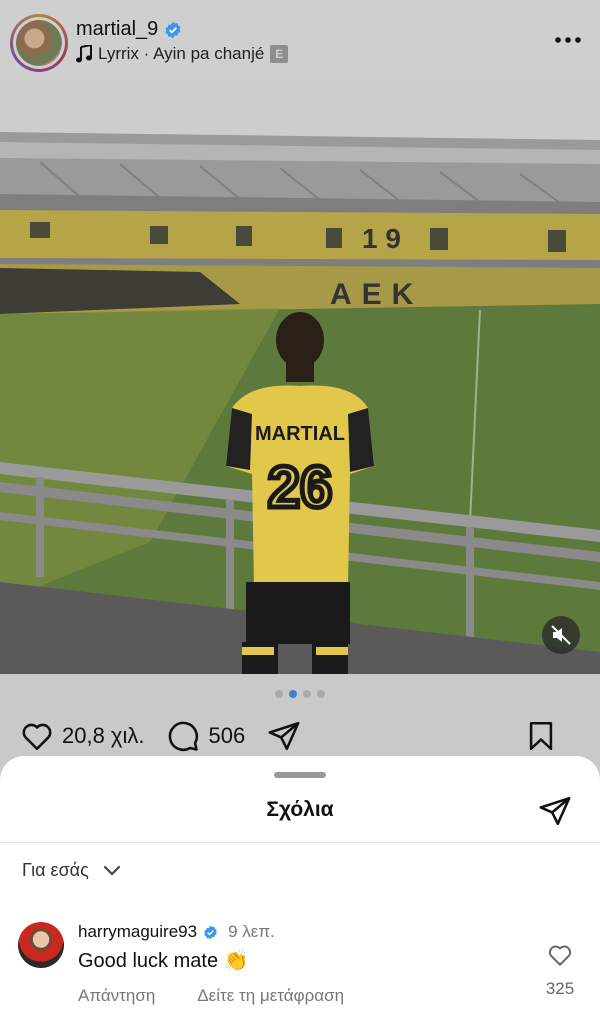 The image size is (600, 1024). Describe the element at coordinates (226, 736) in the screenshot. I see `comments-count: 506` at that location.